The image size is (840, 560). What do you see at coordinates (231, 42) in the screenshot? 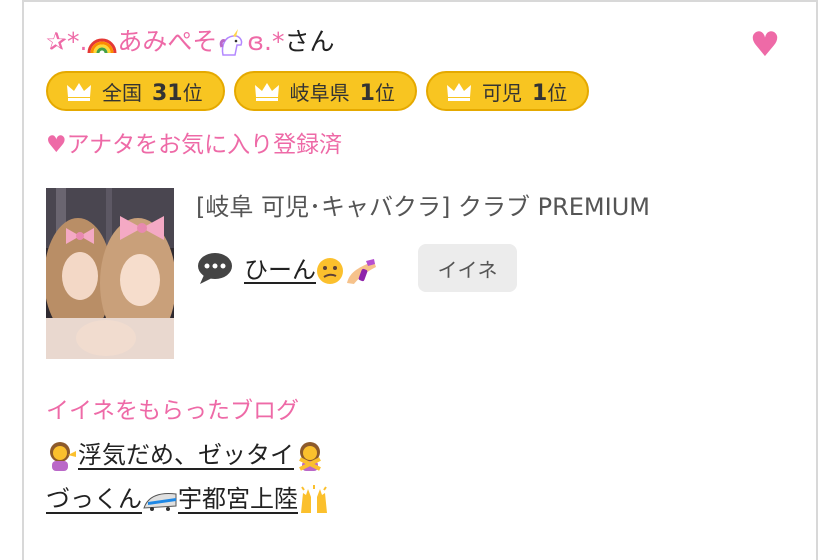
I see `unicorn-icon` at bounding box center [231, 42].